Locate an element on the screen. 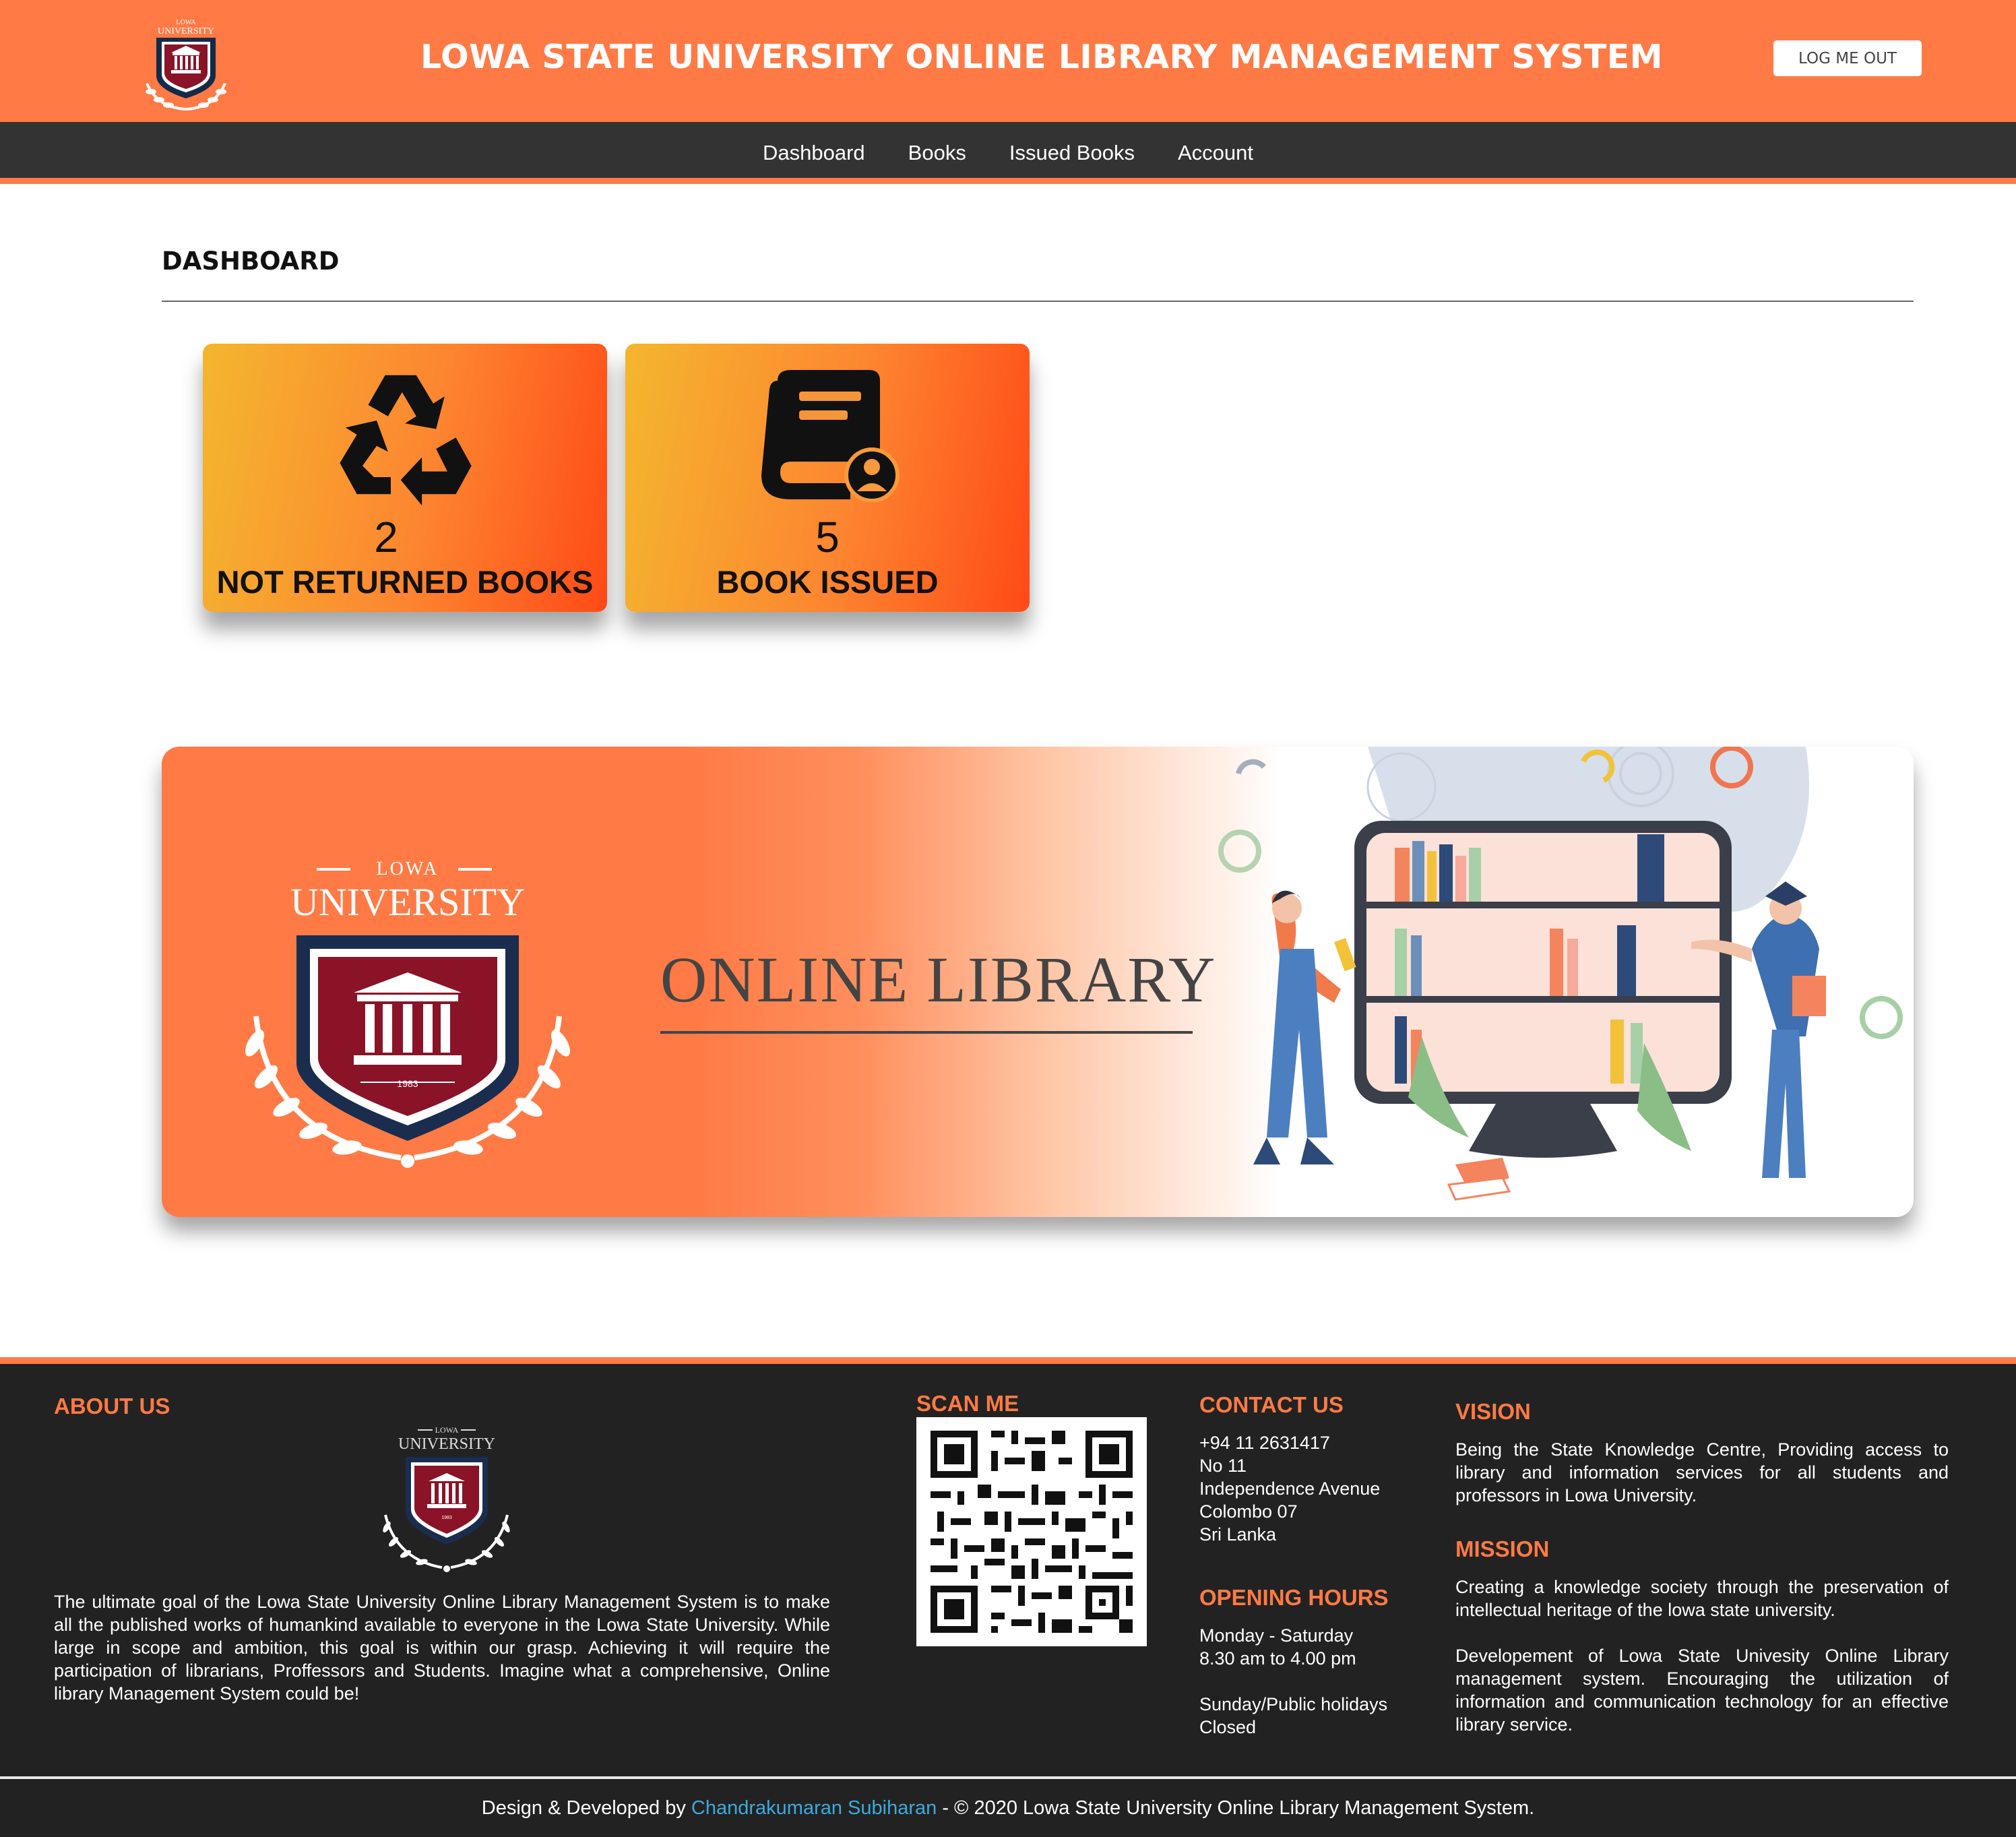  developer-link: Chandrakumaran Subiharan is located at coordinates (814, 1808).